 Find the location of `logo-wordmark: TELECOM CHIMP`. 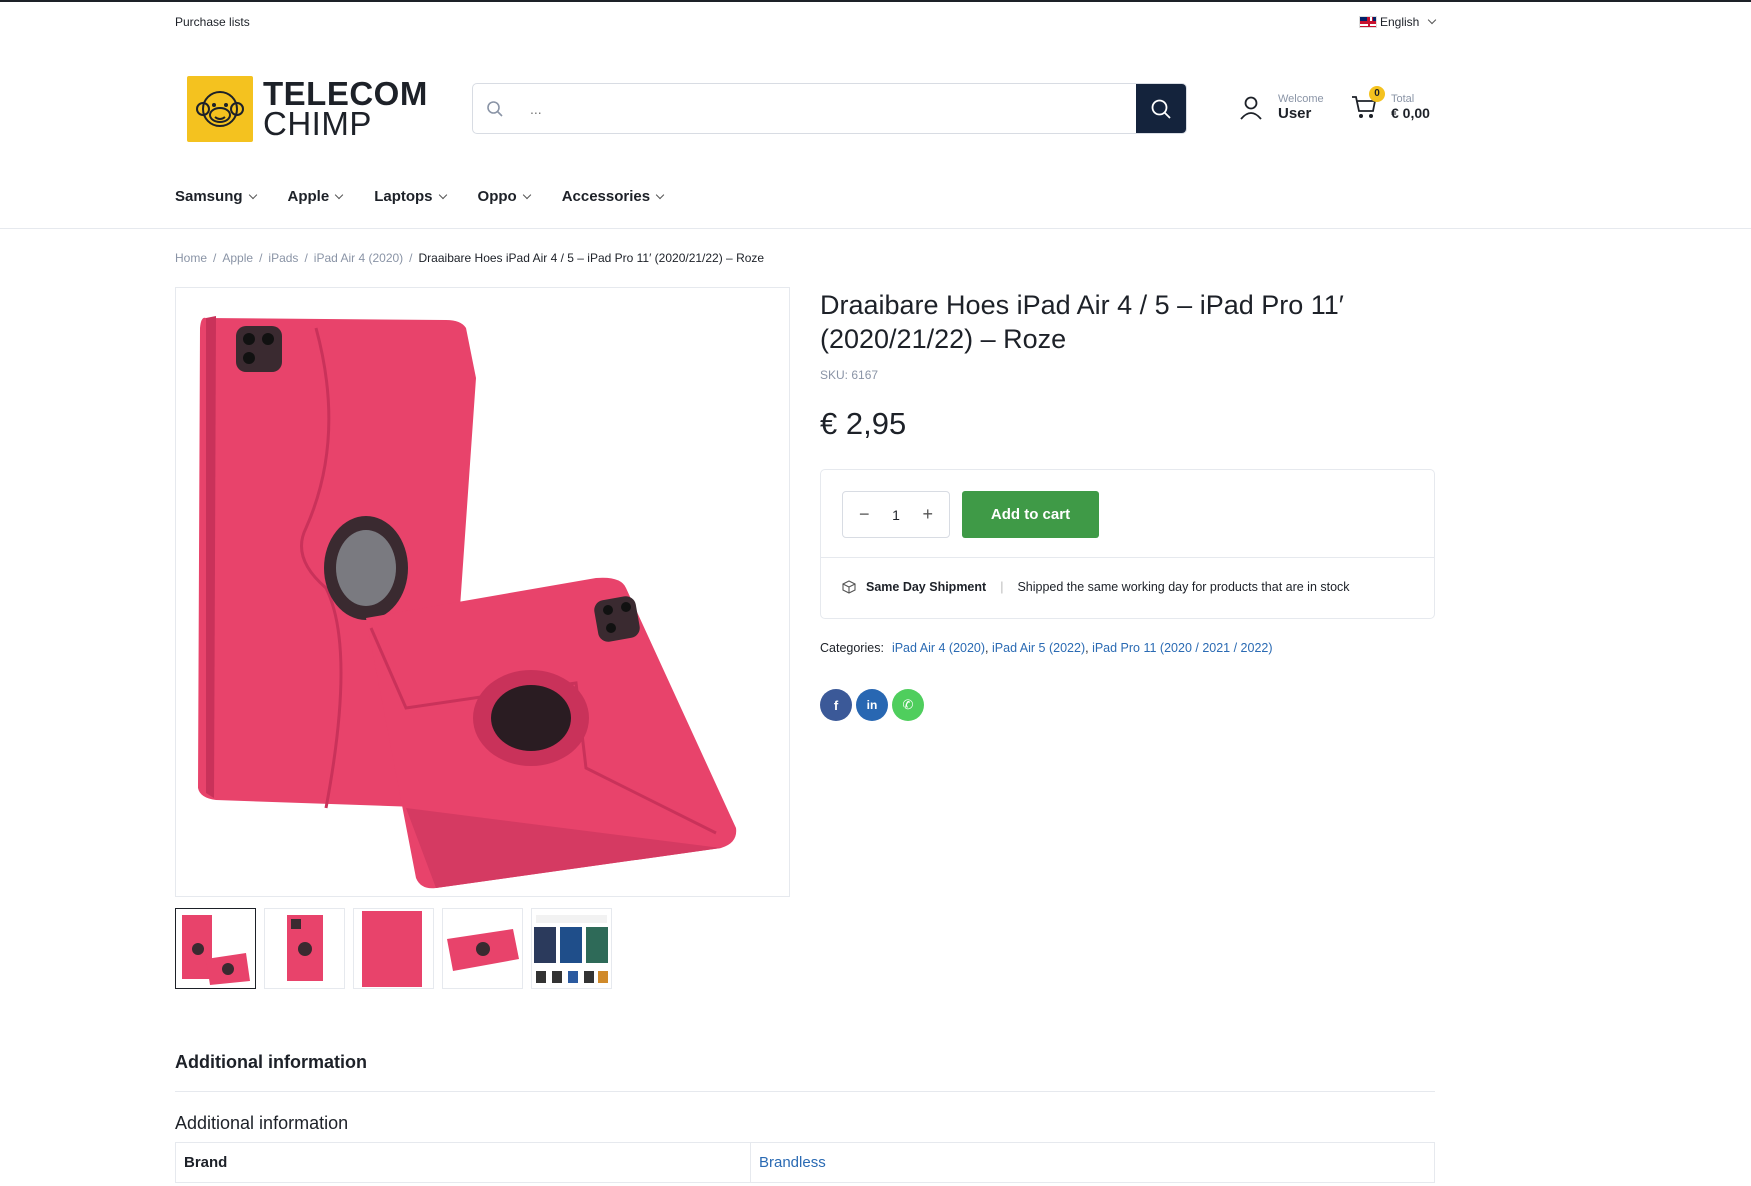

logo-wordmark: TELECOM CHIMP is located at coordinates (345, 109).